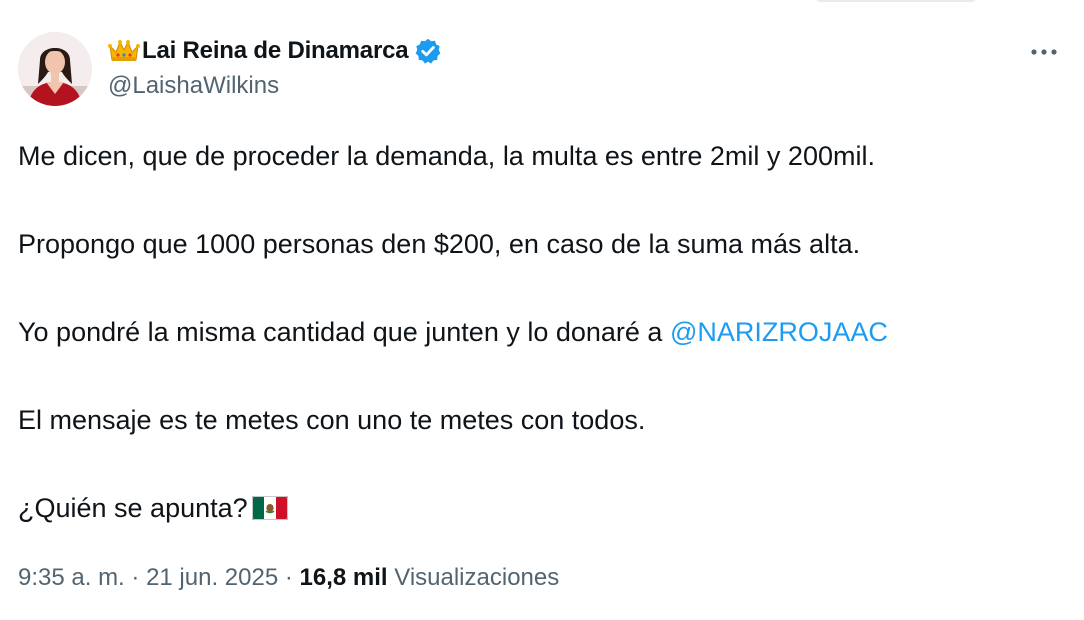  What do you see at coordinates (344, 577) in the screenshot?
I see `views-count: 16,8 mil` at bounding box center [344, 577].